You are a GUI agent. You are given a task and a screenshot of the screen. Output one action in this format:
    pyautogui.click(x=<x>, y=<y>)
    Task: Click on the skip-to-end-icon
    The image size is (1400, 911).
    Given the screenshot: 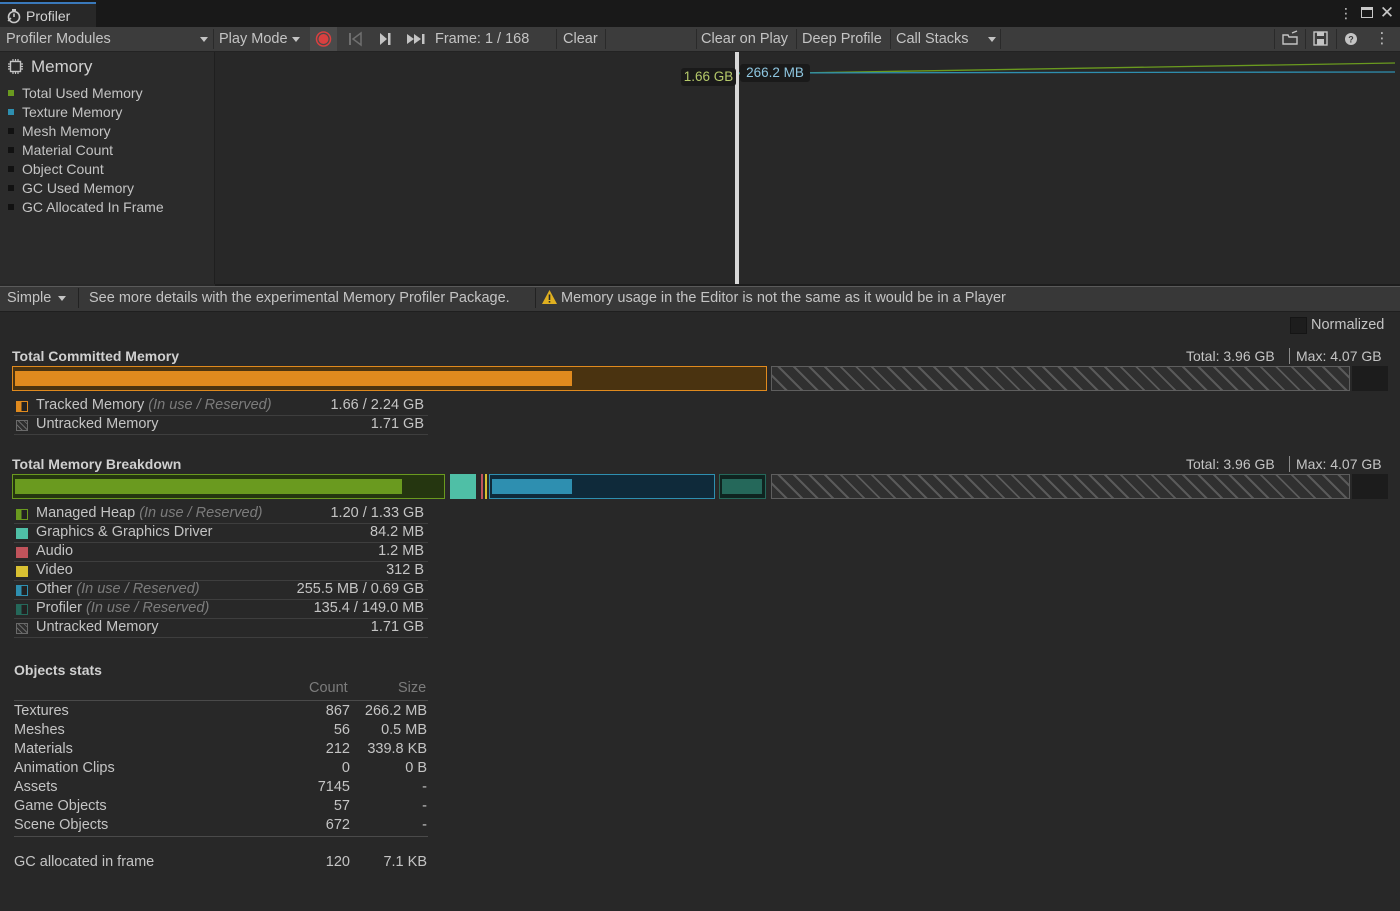 What is the action you would take?
    pyautogui.click(x=416, y=39)
    